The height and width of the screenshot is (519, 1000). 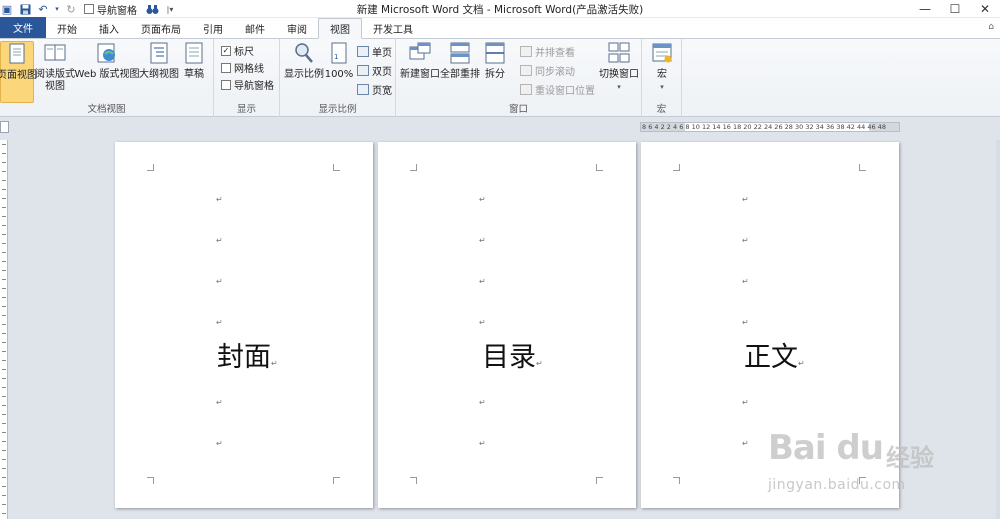 What do you see at coordinates (213, 28) in the screenshot?
I see `tab-references: 引用` at bounding box center [213, 28].